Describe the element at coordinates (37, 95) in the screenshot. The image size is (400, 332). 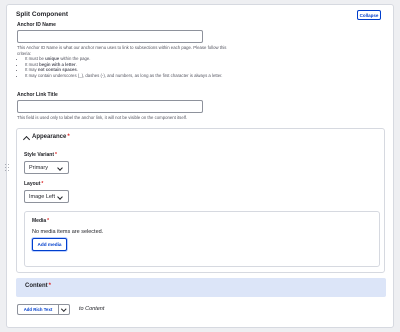
I see `anchor-link-label: Anchor Link Title` at that location.